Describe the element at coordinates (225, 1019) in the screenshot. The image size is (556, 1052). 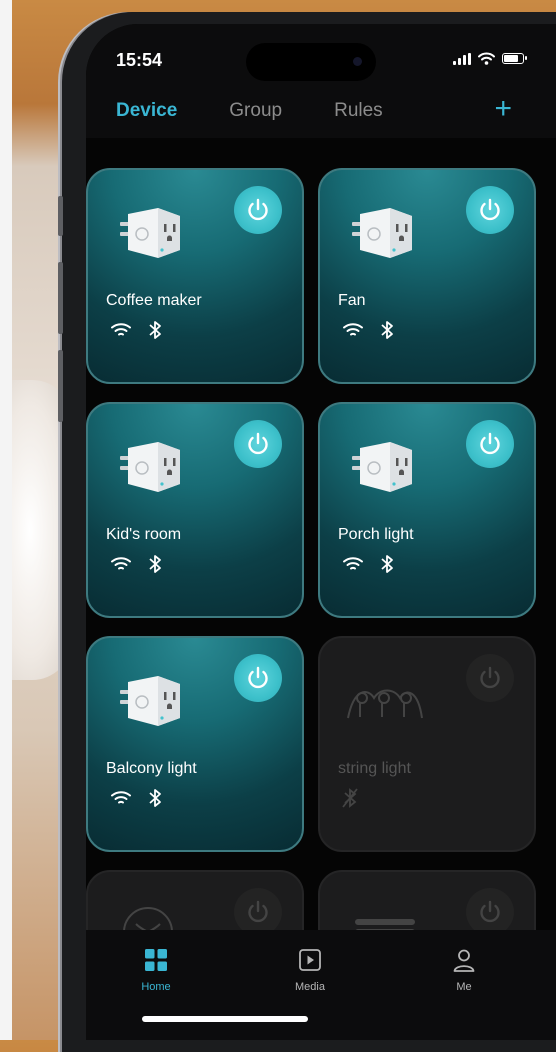
I see `home-indicator` at that location.